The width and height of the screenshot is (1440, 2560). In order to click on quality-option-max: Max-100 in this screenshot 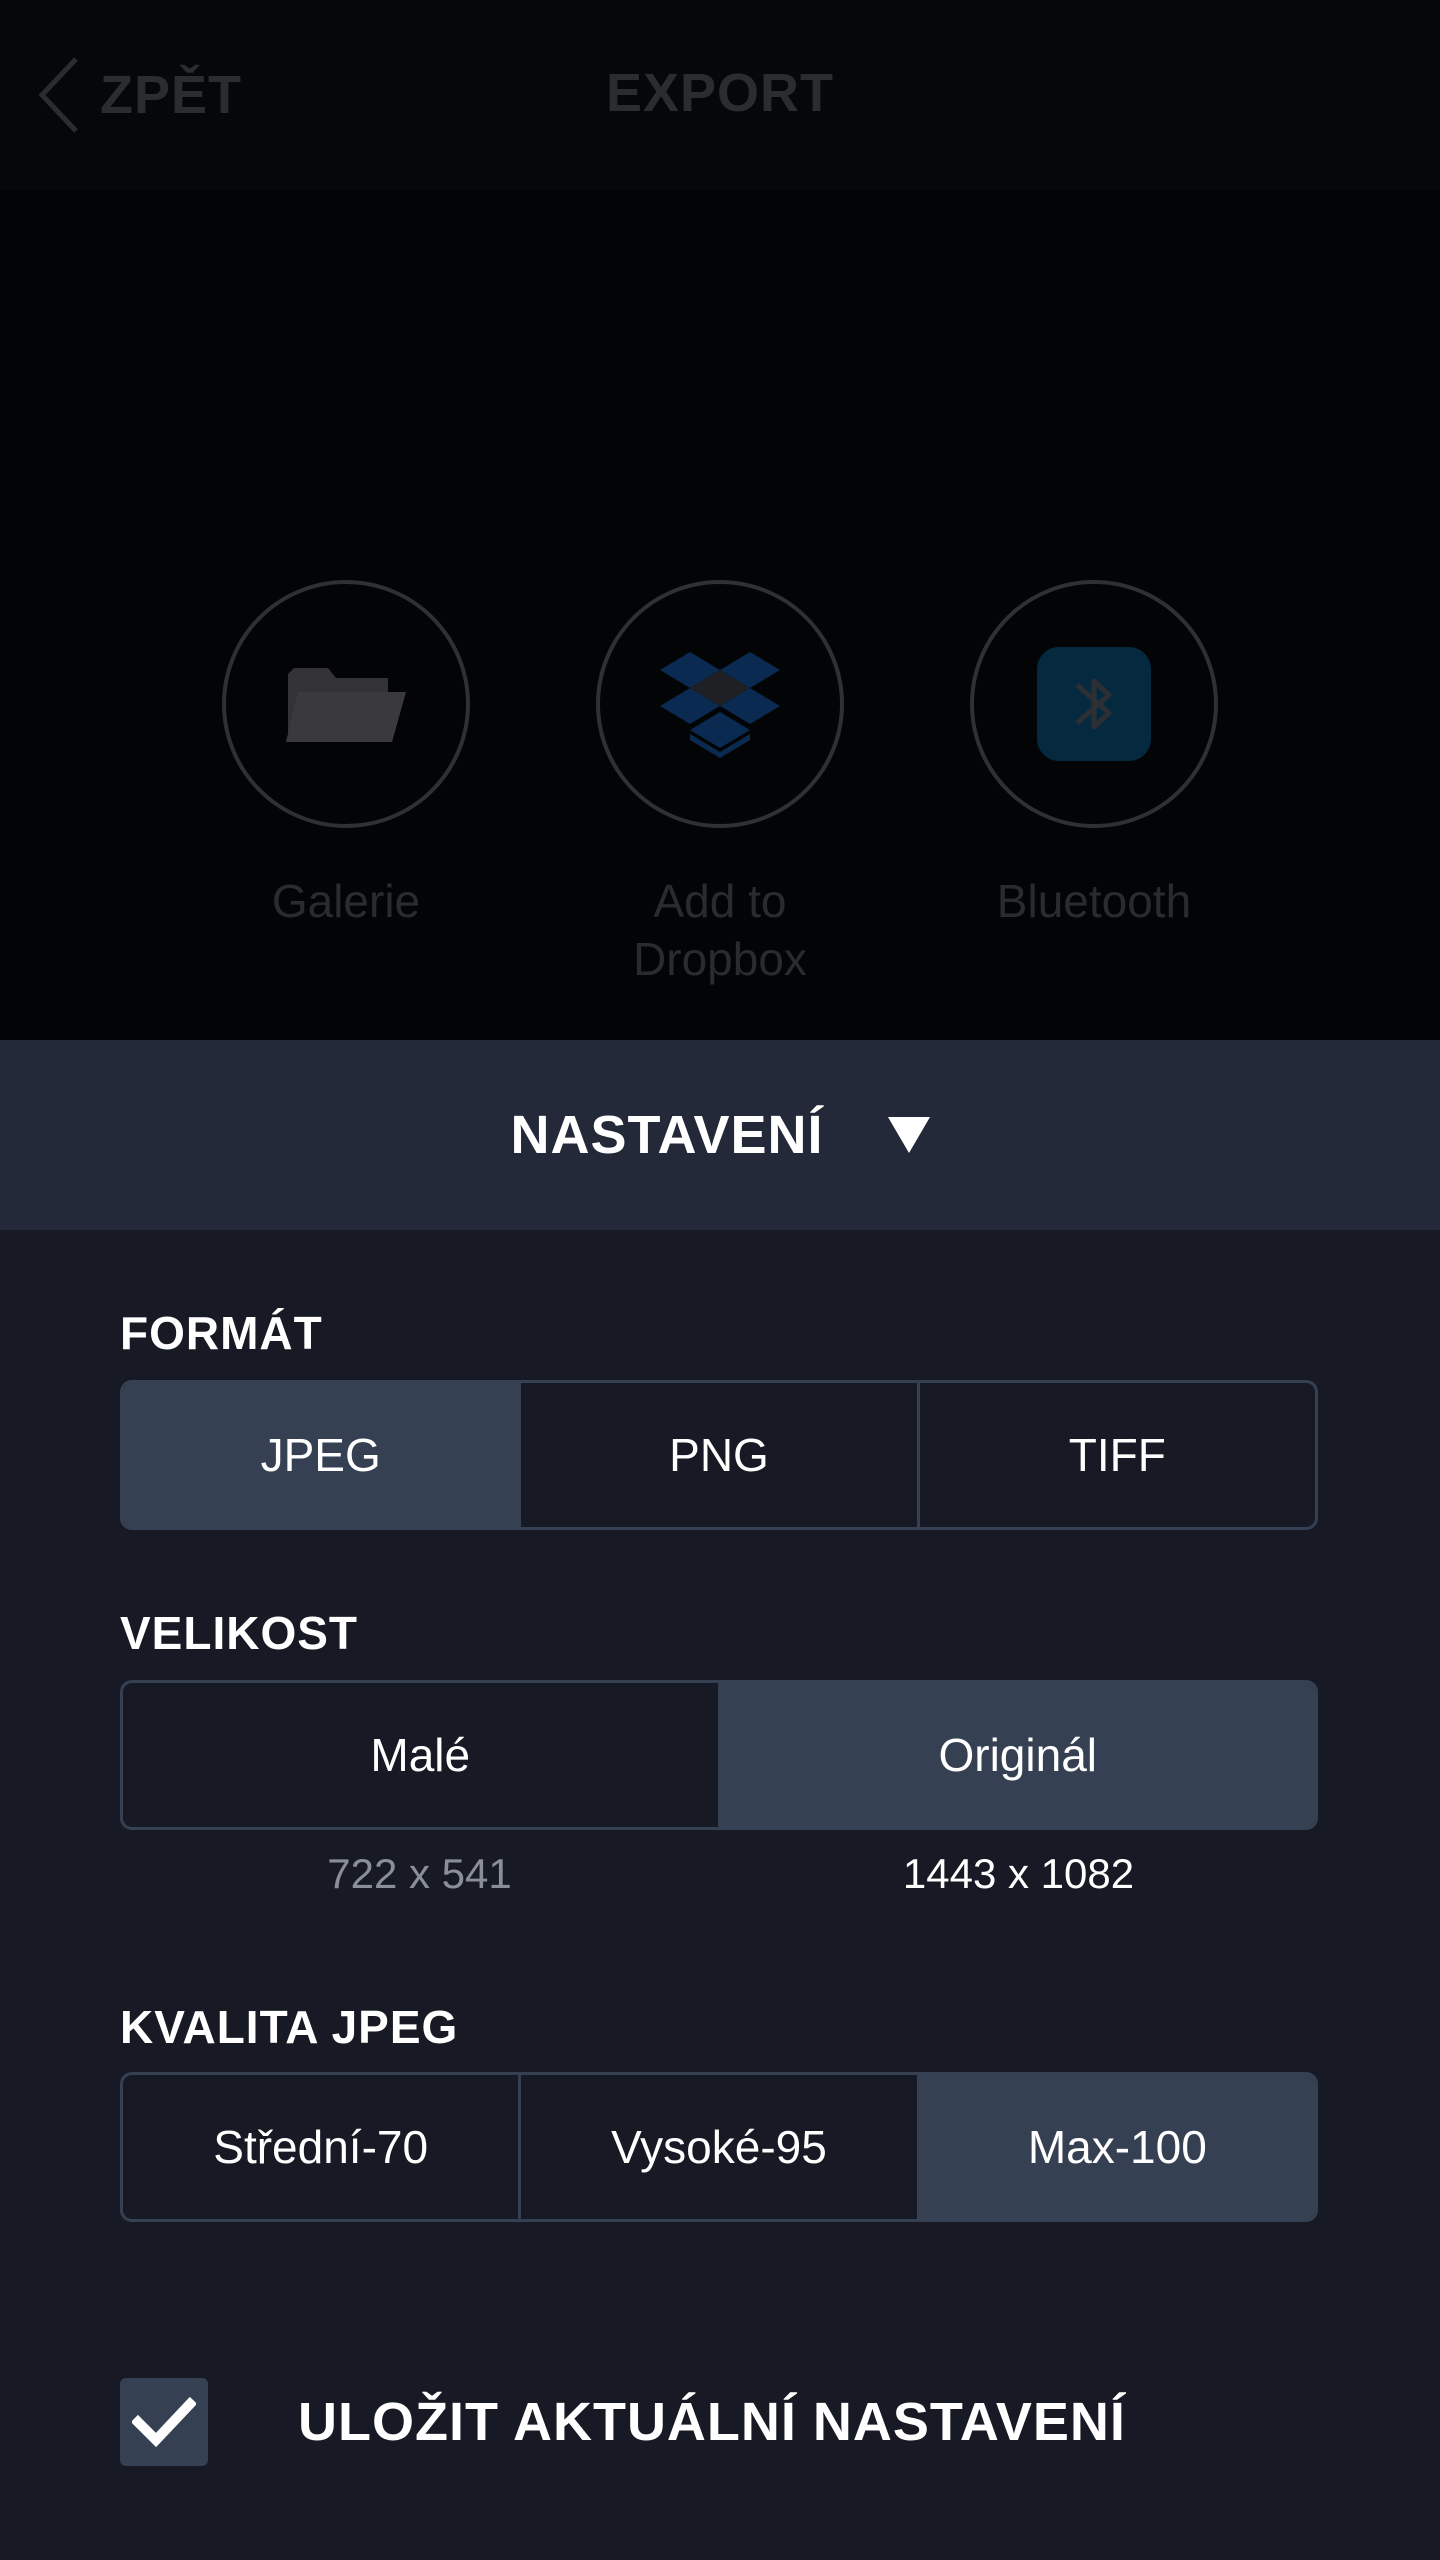, I will do `click(1117, 2147)`.